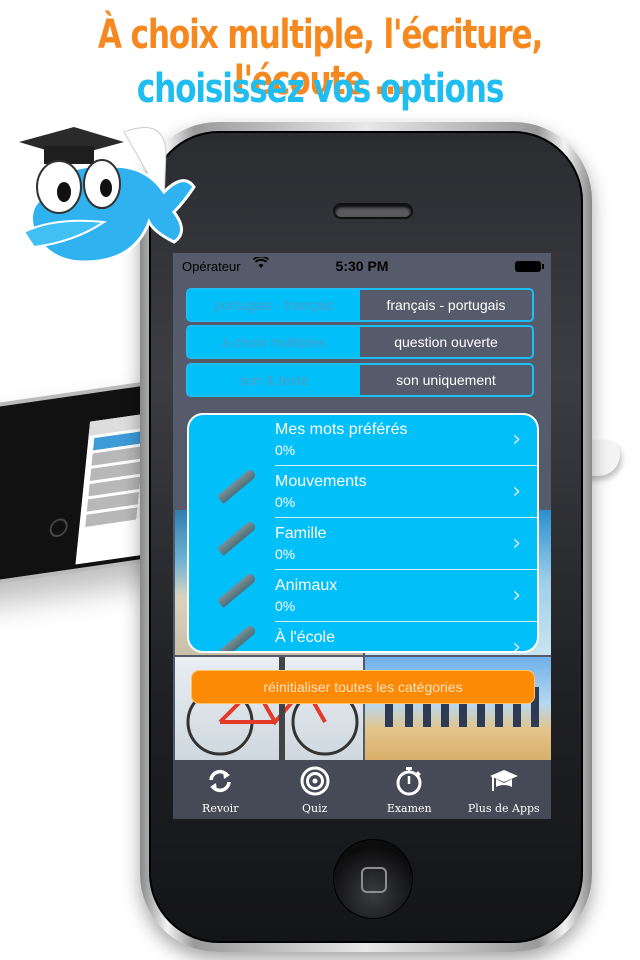 This screenshot has height=960, width=640. What do you see at coordinates (315, 808) in the screenshot?
I see `tab-label: Quiz` at bounding box center [315, 808].